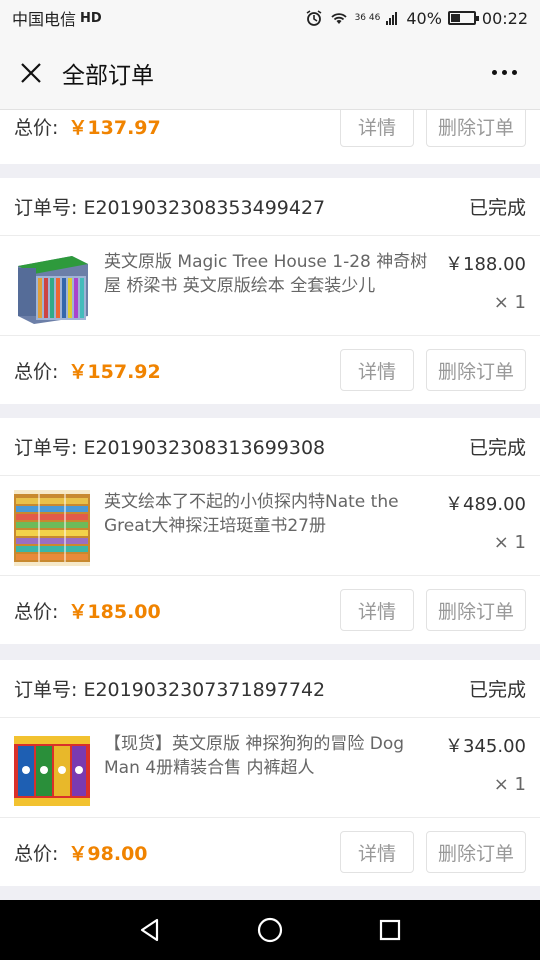  I want to click on carrier-group: 中国电信 HD, so click(57, 18).